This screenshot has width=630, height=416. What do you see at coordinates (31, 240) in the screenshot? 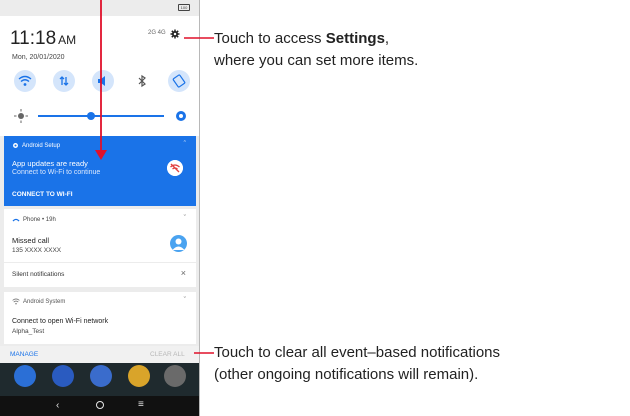
I see `notification-title: Missed call` at bounding box center [31, 240].